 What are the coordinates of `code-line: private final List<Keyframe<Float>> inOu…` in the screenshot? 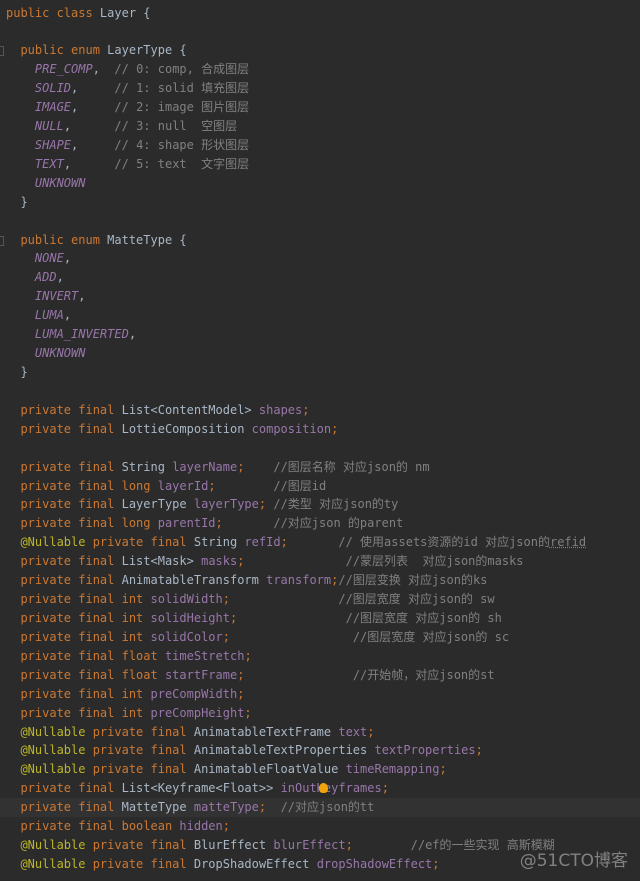 It's located at (320, 788).